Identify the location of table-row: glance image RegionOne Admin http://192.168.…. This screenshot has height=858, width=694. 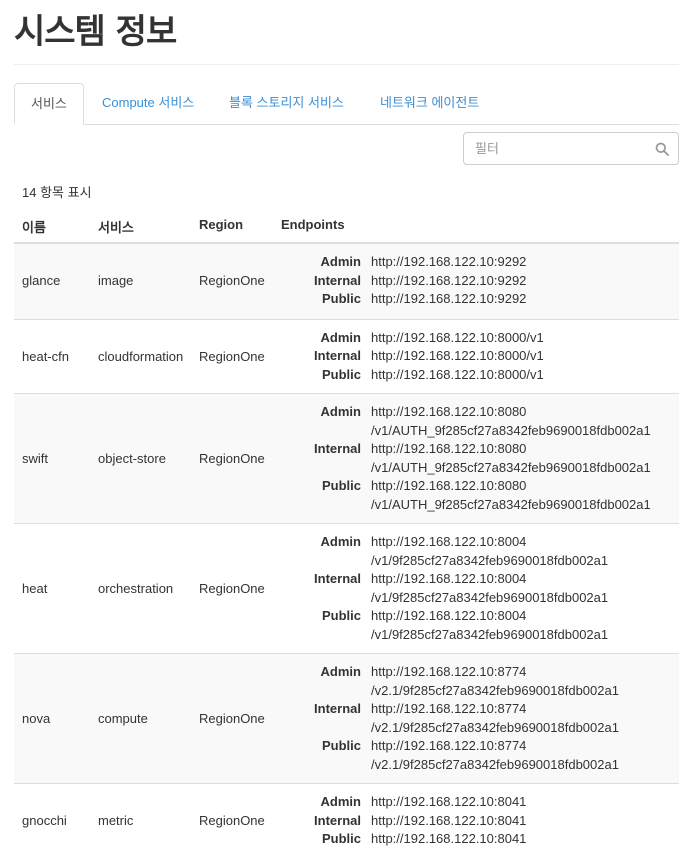
(346, 281).